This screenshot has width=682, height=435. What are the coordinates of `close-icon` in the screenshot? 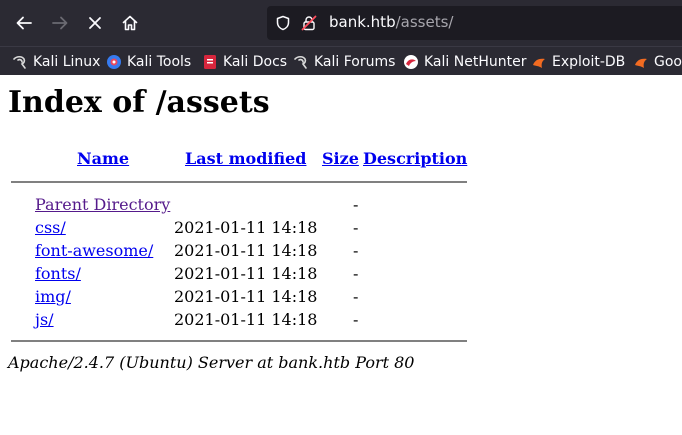 It's located at (95, 23).